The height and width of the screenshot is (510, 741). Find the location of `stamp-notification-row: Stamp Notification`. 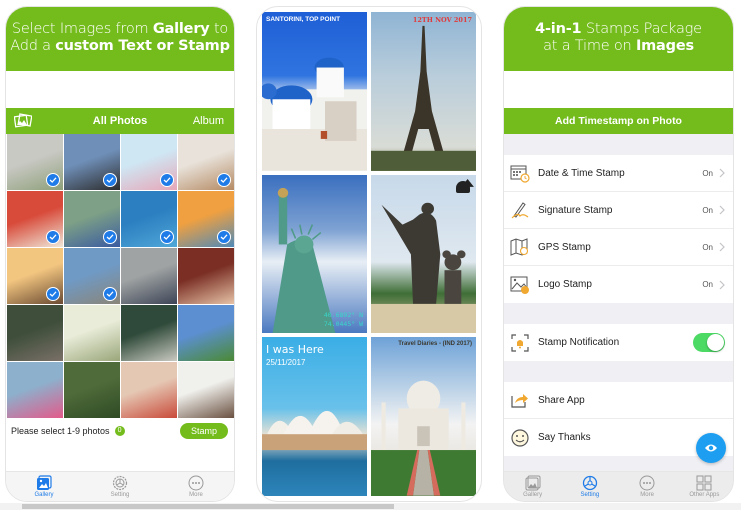

stamp-notification-row: Stamp Notification is located at coordinates (618, 342).